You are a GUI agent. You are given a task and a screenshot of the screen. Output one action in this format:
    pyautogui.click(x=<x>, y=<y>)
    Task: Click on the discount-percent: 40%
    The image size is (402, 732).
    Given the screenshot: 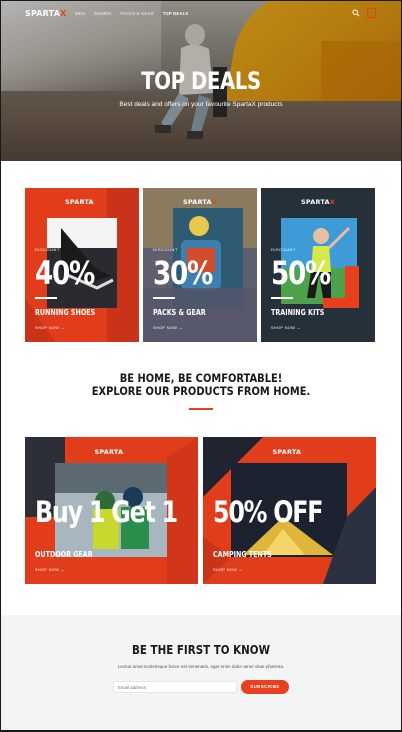 What is the action you would take?
    pyautogui.click(x=65, y=273)
    